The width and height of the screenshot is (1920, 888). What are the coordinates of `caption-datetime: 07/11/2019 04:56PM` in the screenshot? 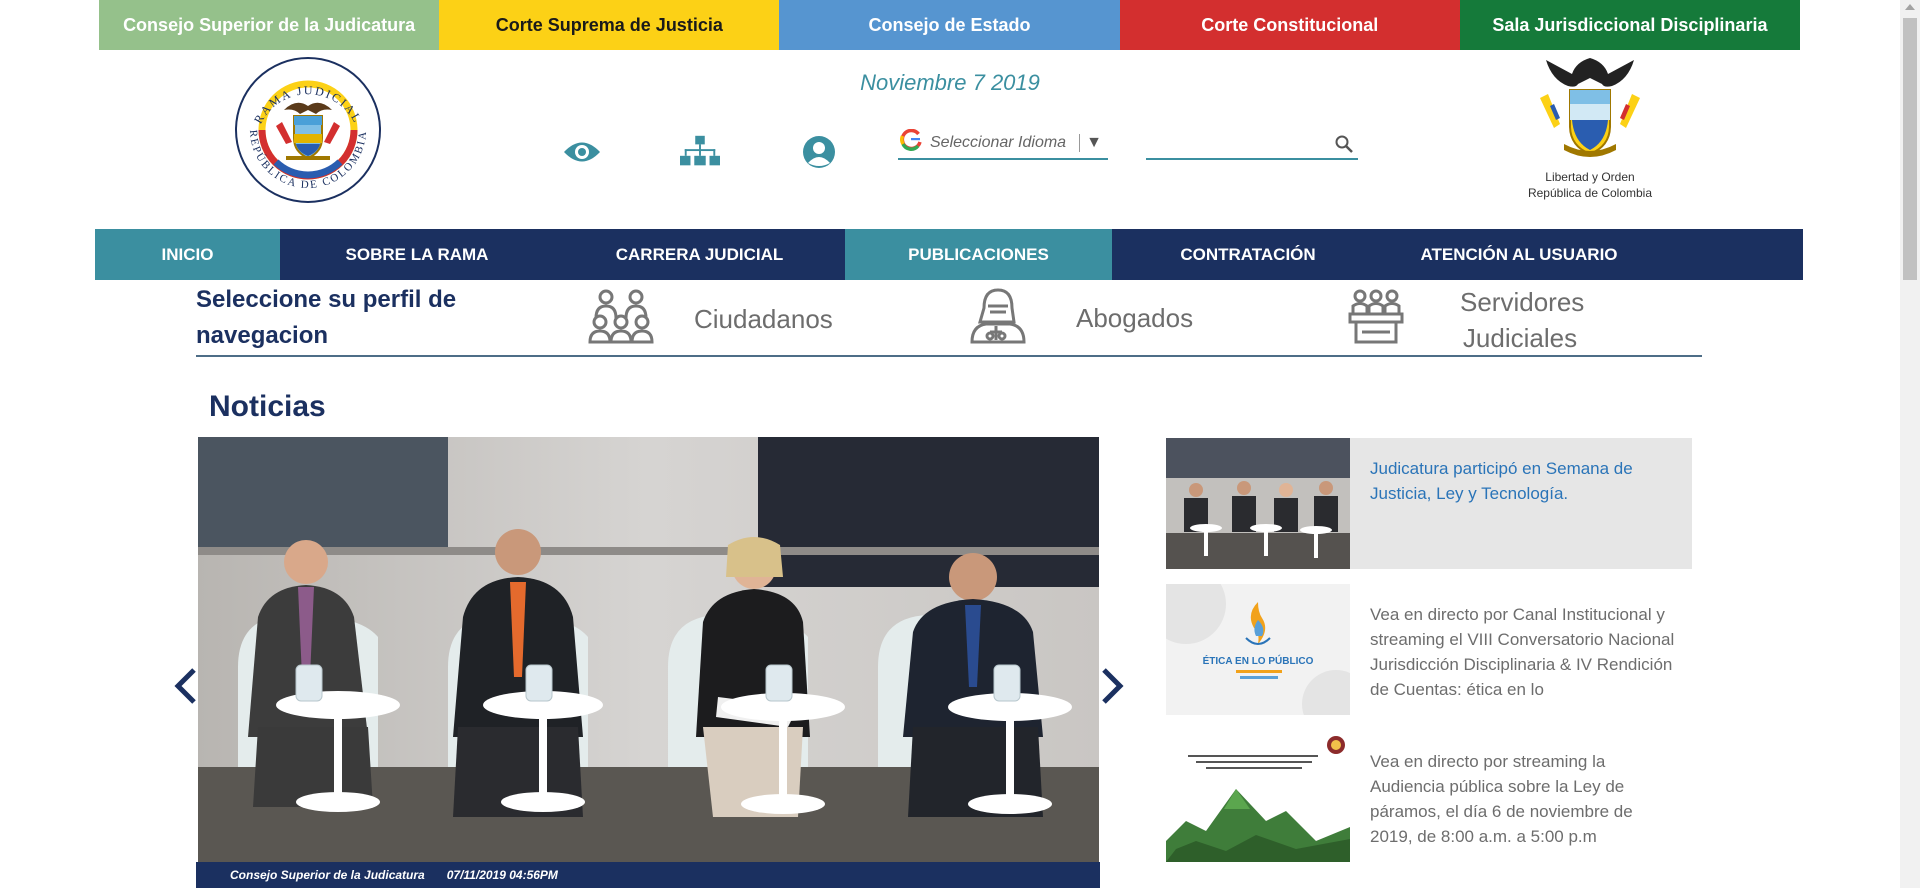 It's located at (502, 875).